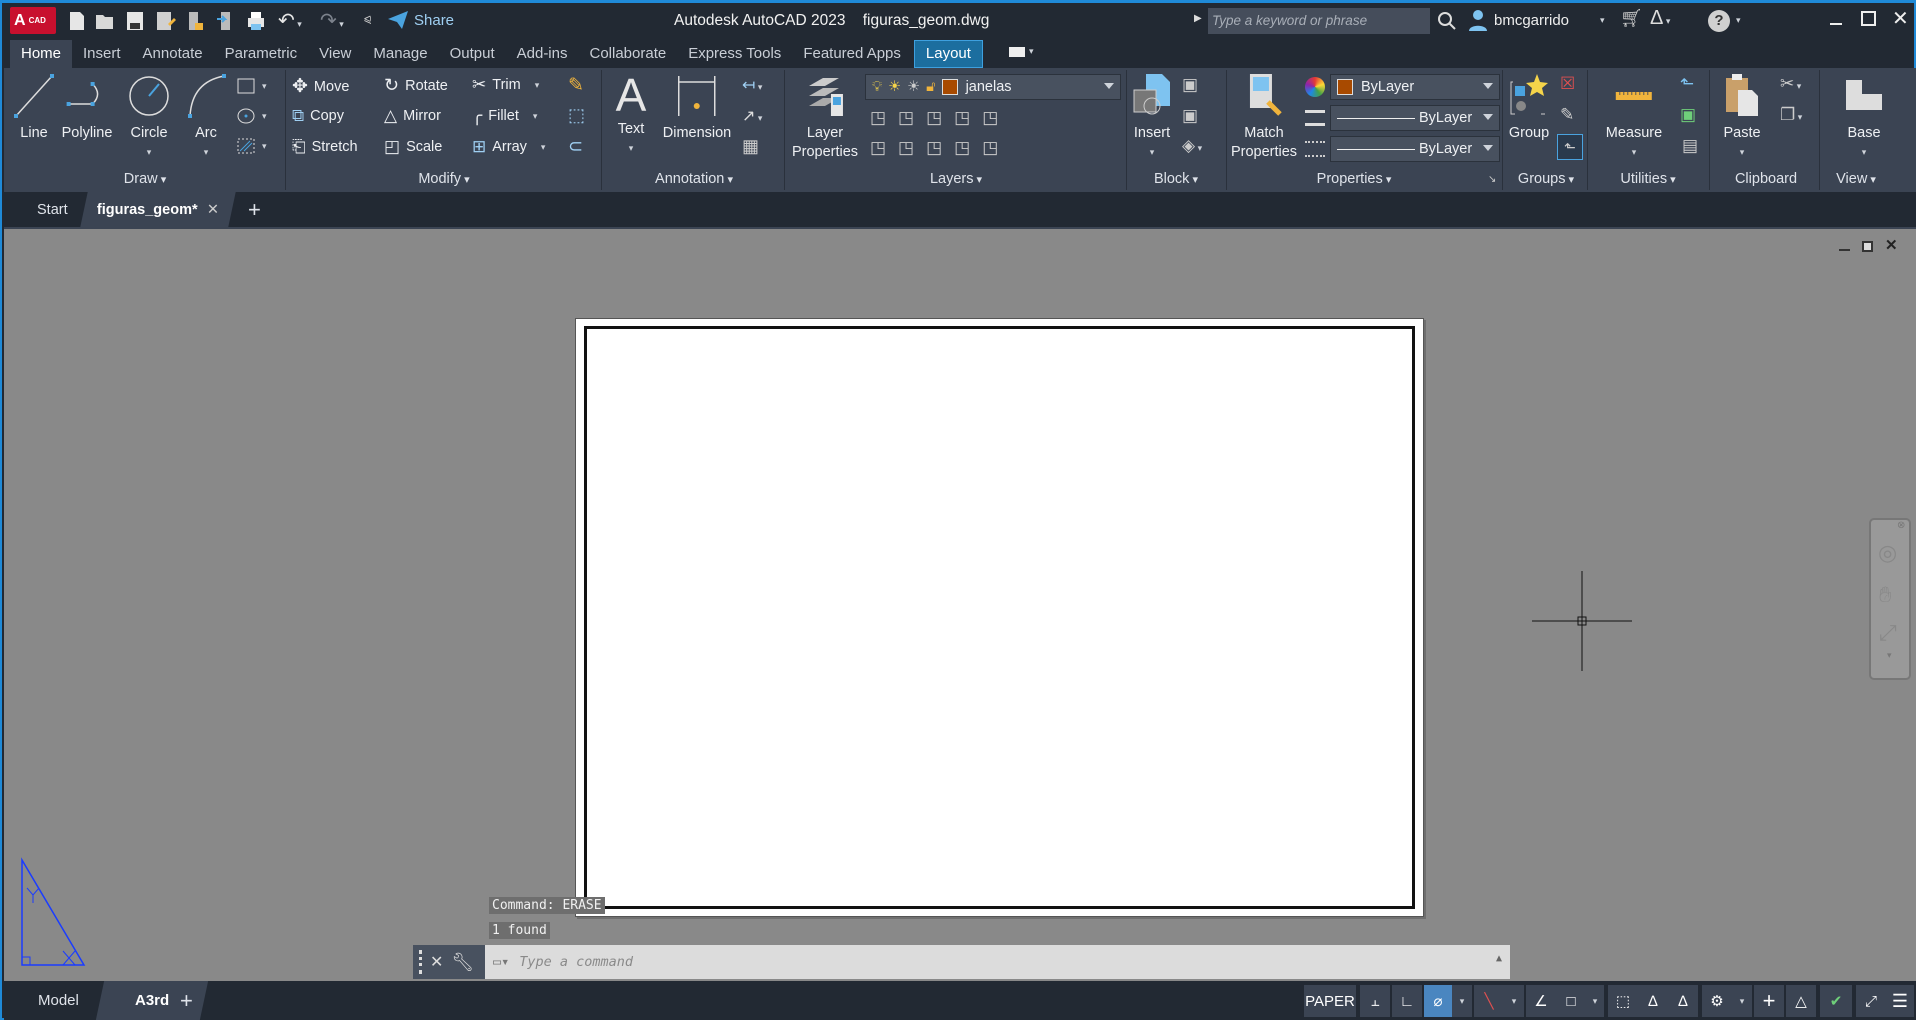 This screenshot has width=1916, height=1020. What do you see at coordinates (1602, 20) in the screenshot?
I see `user-menu-arrow-icon: ▾` at bounding box center [1602, 20].